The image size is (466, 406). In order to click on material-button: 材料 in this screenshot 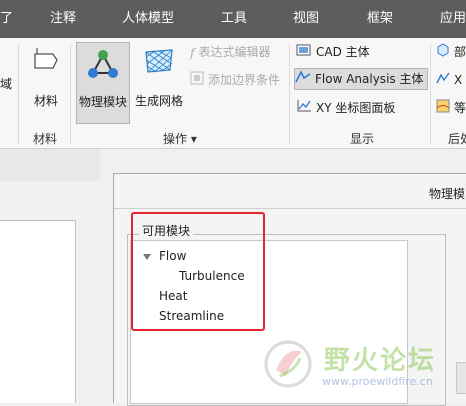, I will do `click(46, 82)`.